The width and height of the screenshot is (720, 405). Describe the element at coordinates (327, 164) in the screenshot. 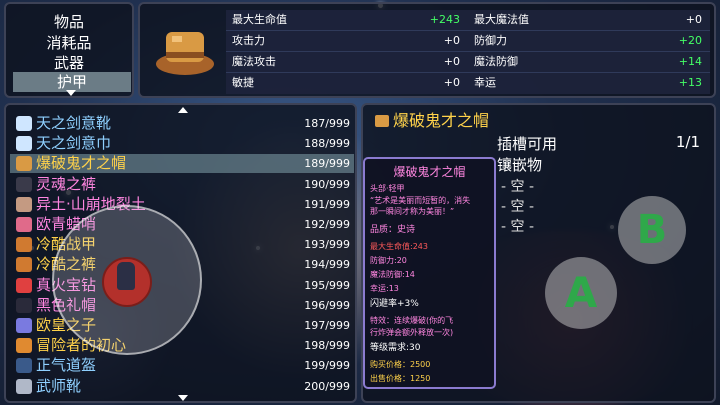

I see `item-count: 189/999` at that location.